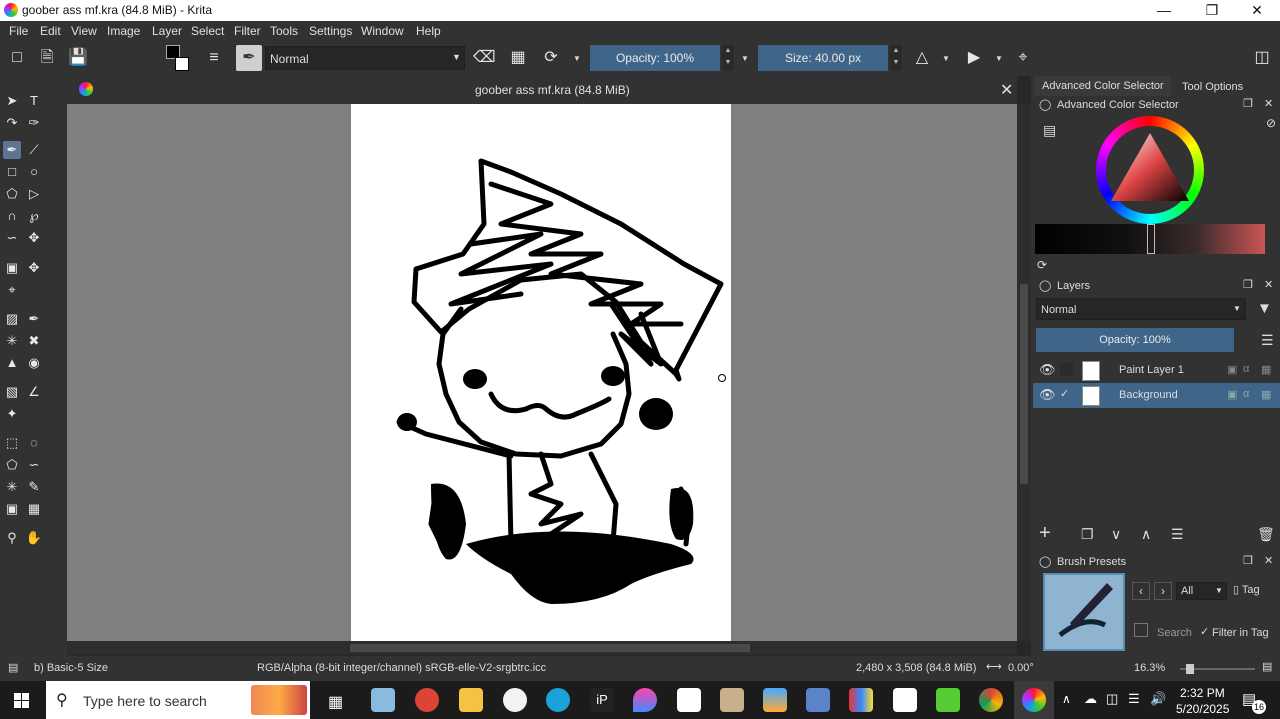 The height and width of the screenshot is (719, 1280). Describe the element at coordinates (550, 648) in the screenshot. I see `horizontal-scroll-thumb` at that location.